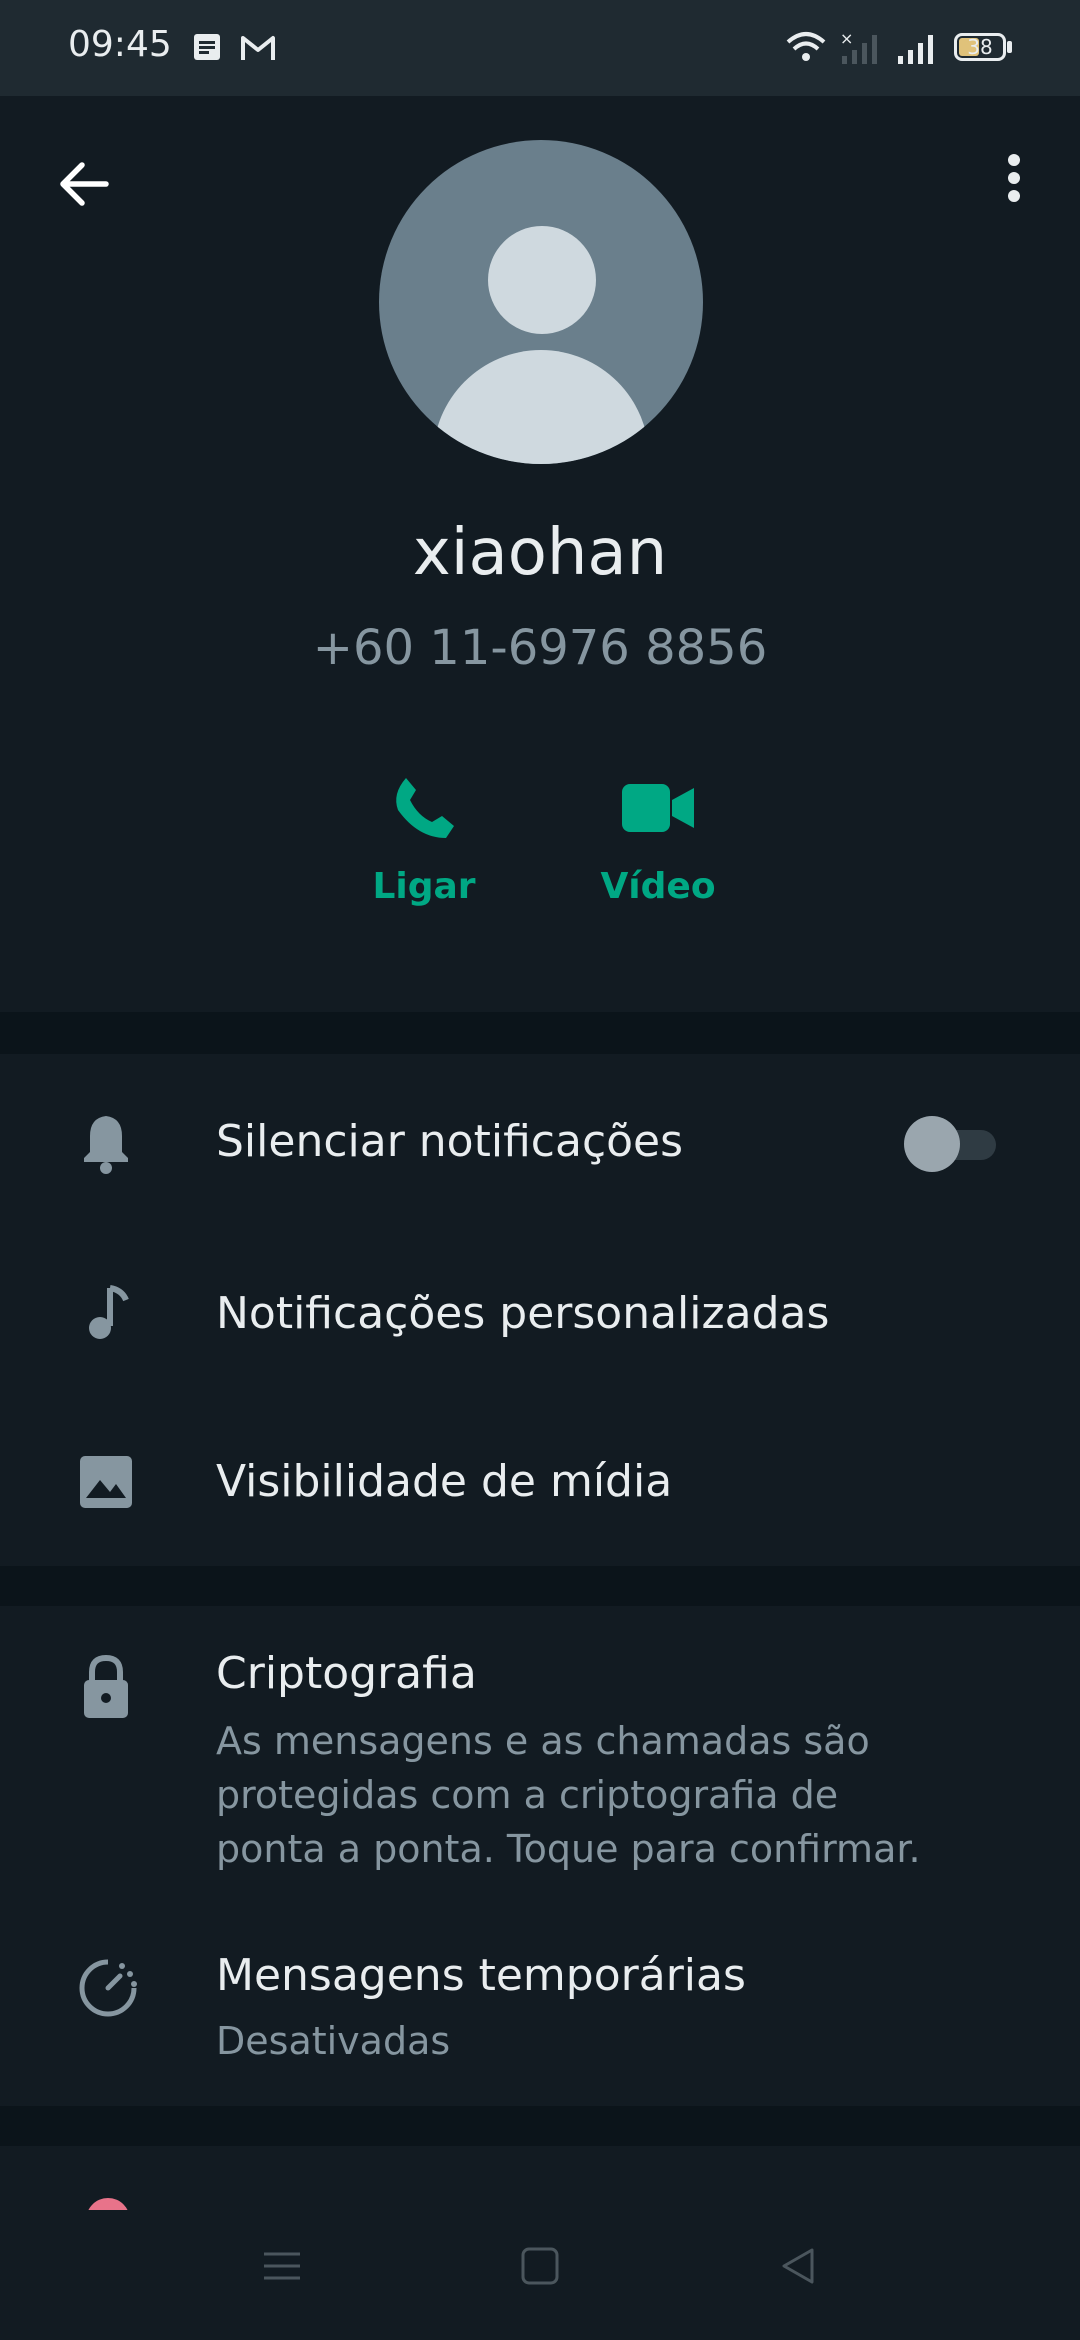 The height and width of the screenshot is (2340, 1080). I want to click on encryption-title: Criptografia, so click(346, 1673).